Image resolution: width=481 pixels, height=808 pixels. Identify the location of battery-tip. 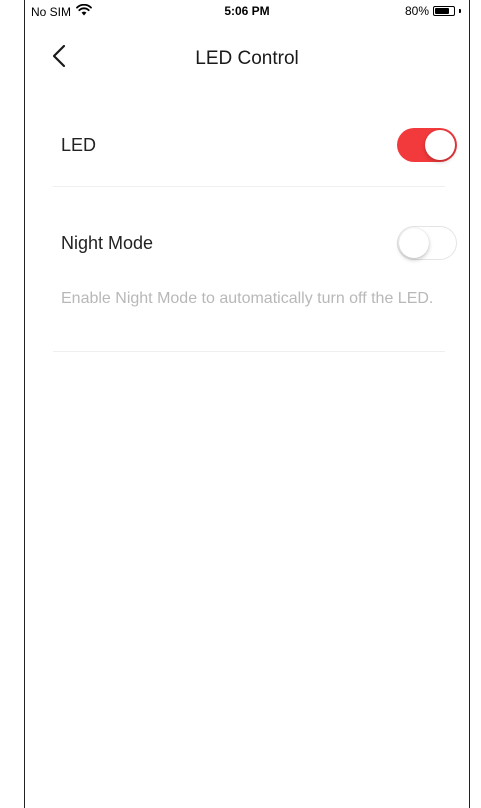
(460, 11).